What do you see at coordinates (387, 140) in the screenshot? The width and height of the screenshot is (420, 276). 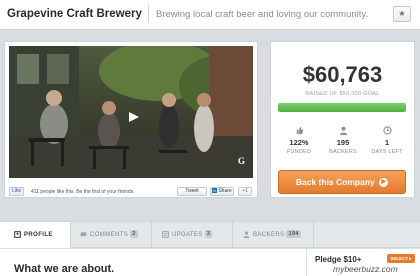 I see `stat-days-left: 1 DAYS LEFT` at bounding box center [387, 140].